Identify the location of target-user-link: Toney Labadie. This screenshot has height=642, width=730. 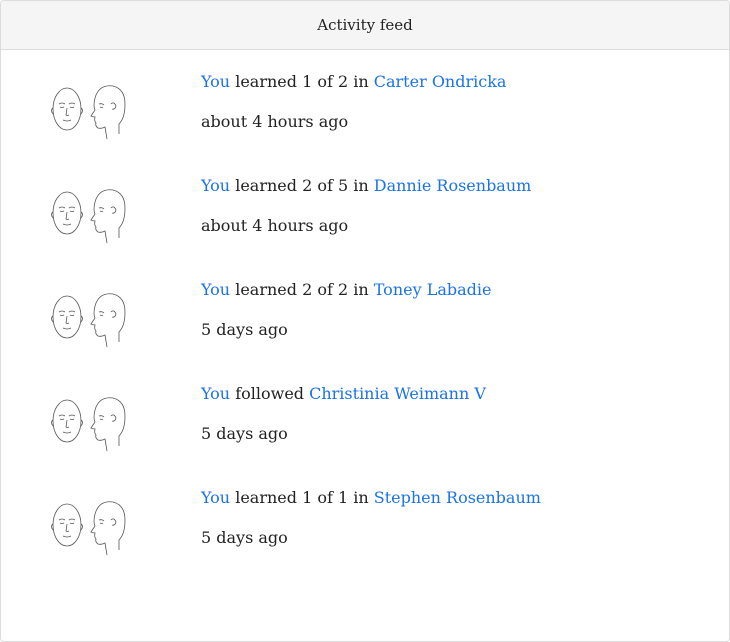
(433, 289).